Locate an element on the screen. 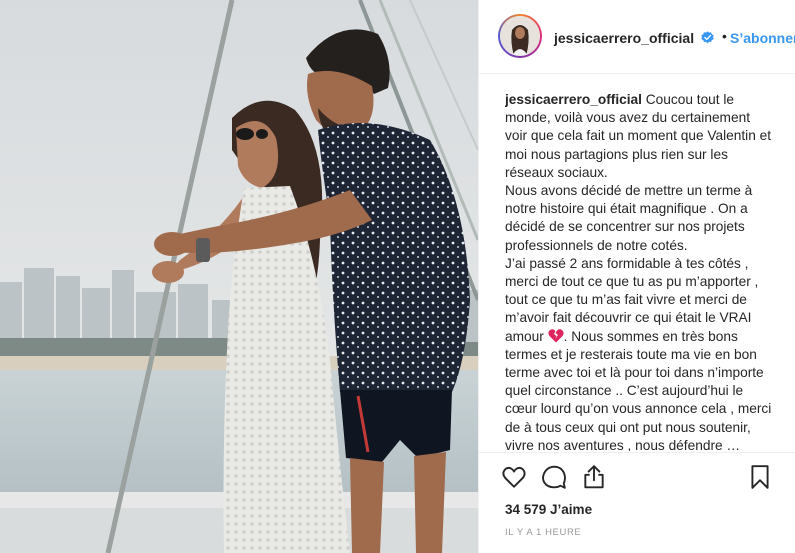  avatar is located at coordinates (520, 36).